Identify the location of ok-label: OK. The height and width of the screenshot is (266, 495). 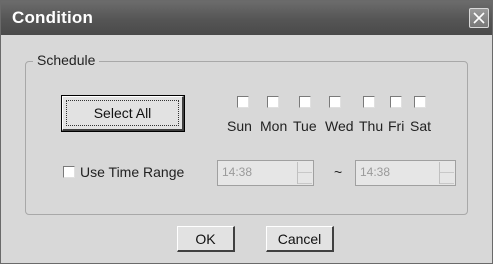
(205, 239).